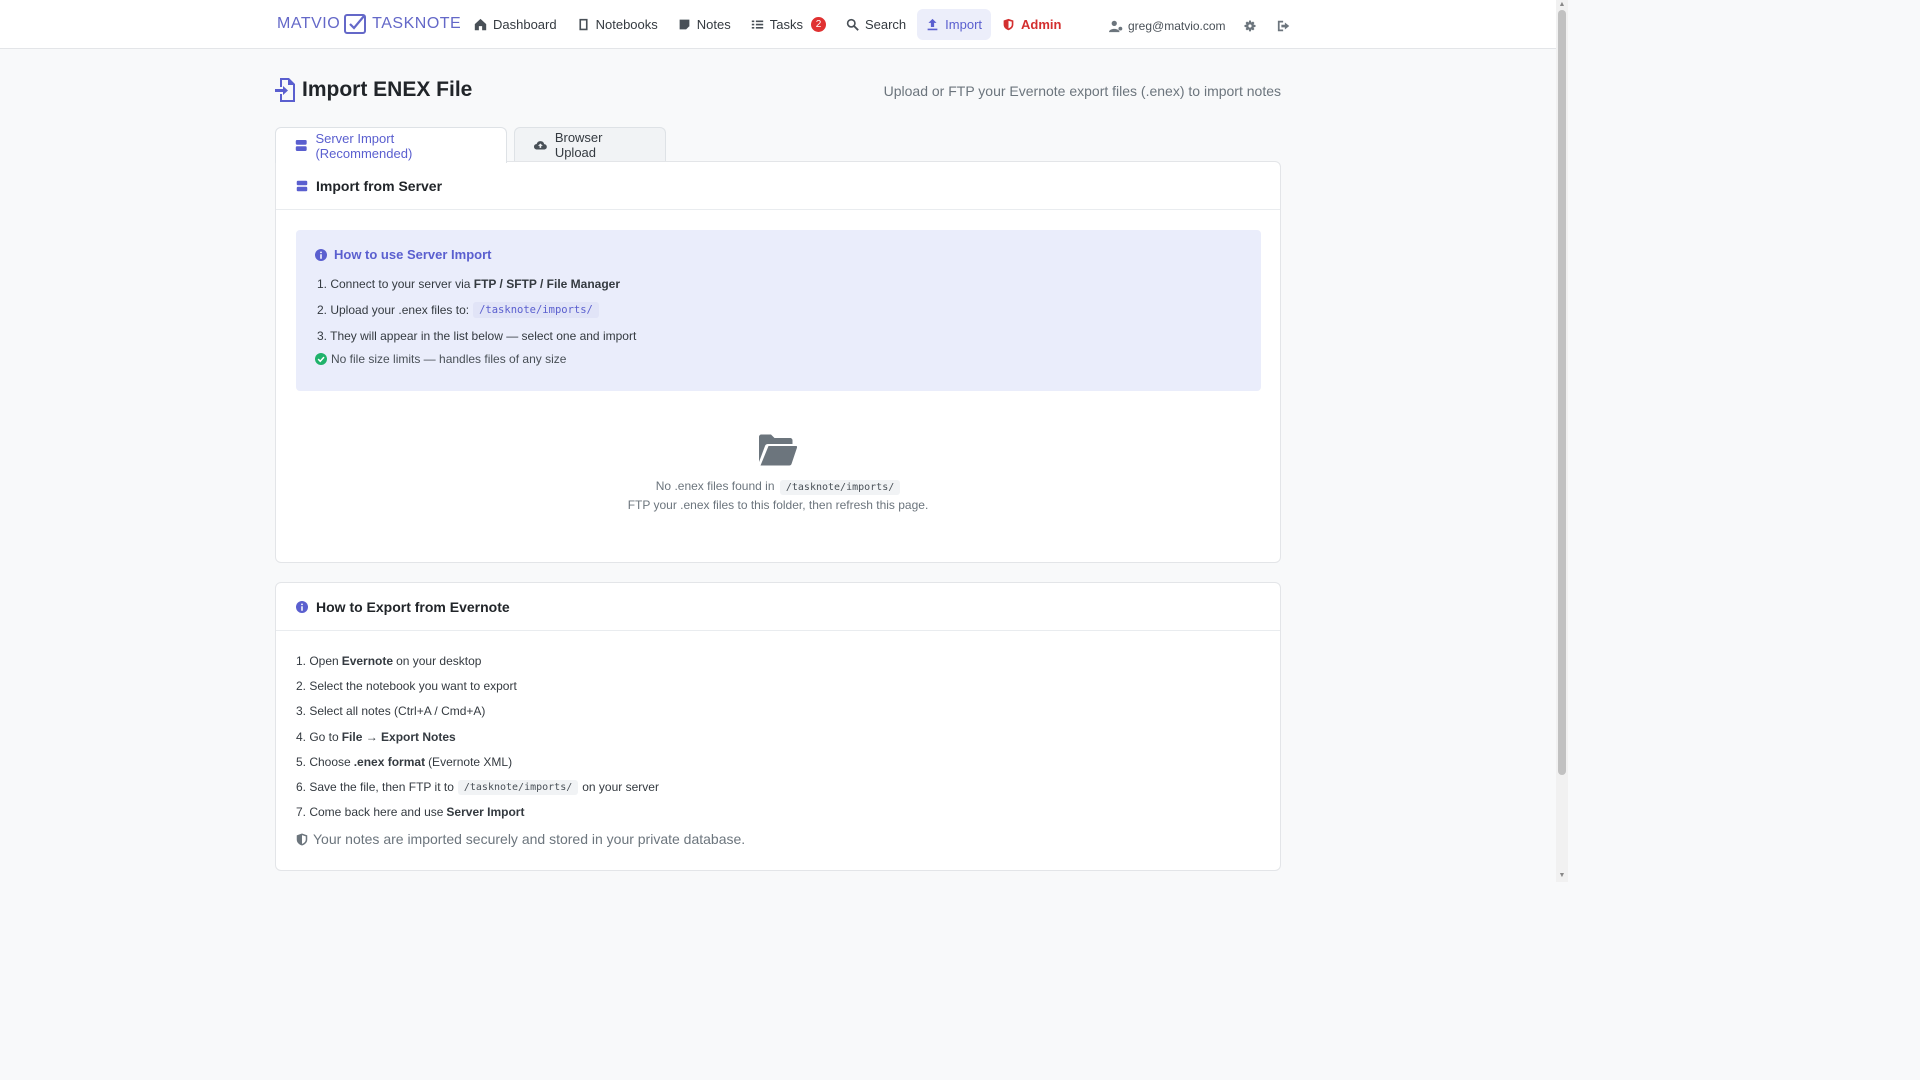  I want to click on step-1-bold: FTP / SFTP / File Manager, so click(547, 284).